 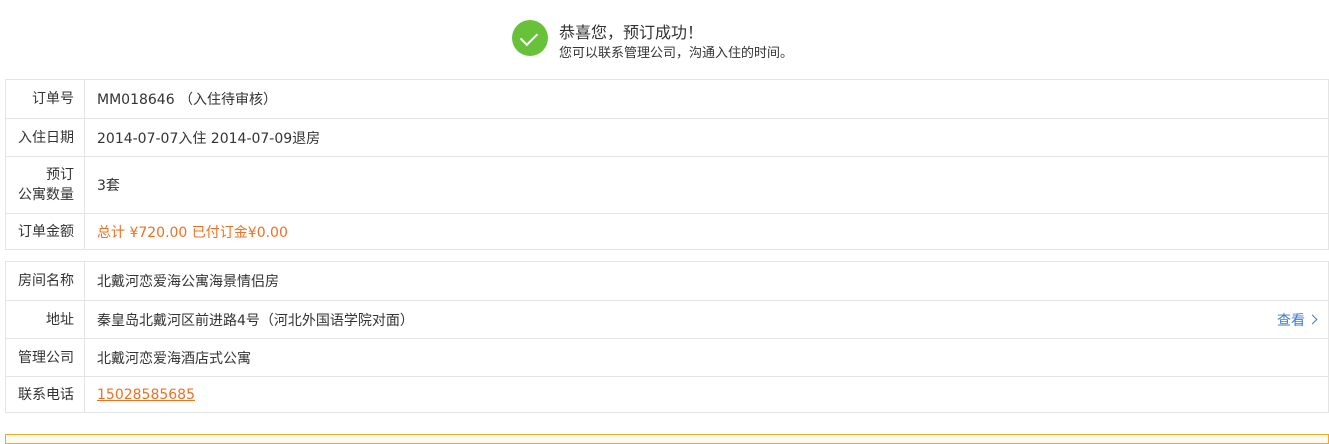 I want to click on company-value: 北戴河恋爱海酒店式公寓, so click(x=174, y=358).